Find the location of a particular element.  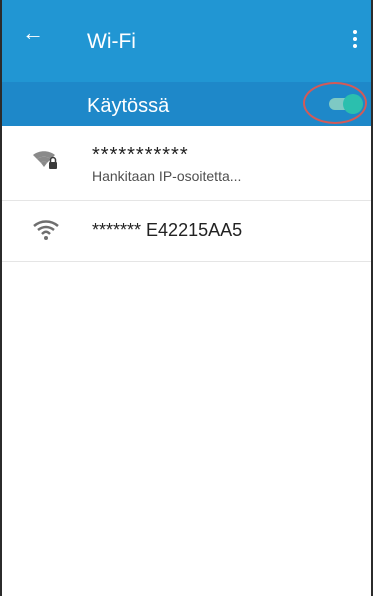

app-bar: ← Wi-Fi is located at coordinates (186, 41).